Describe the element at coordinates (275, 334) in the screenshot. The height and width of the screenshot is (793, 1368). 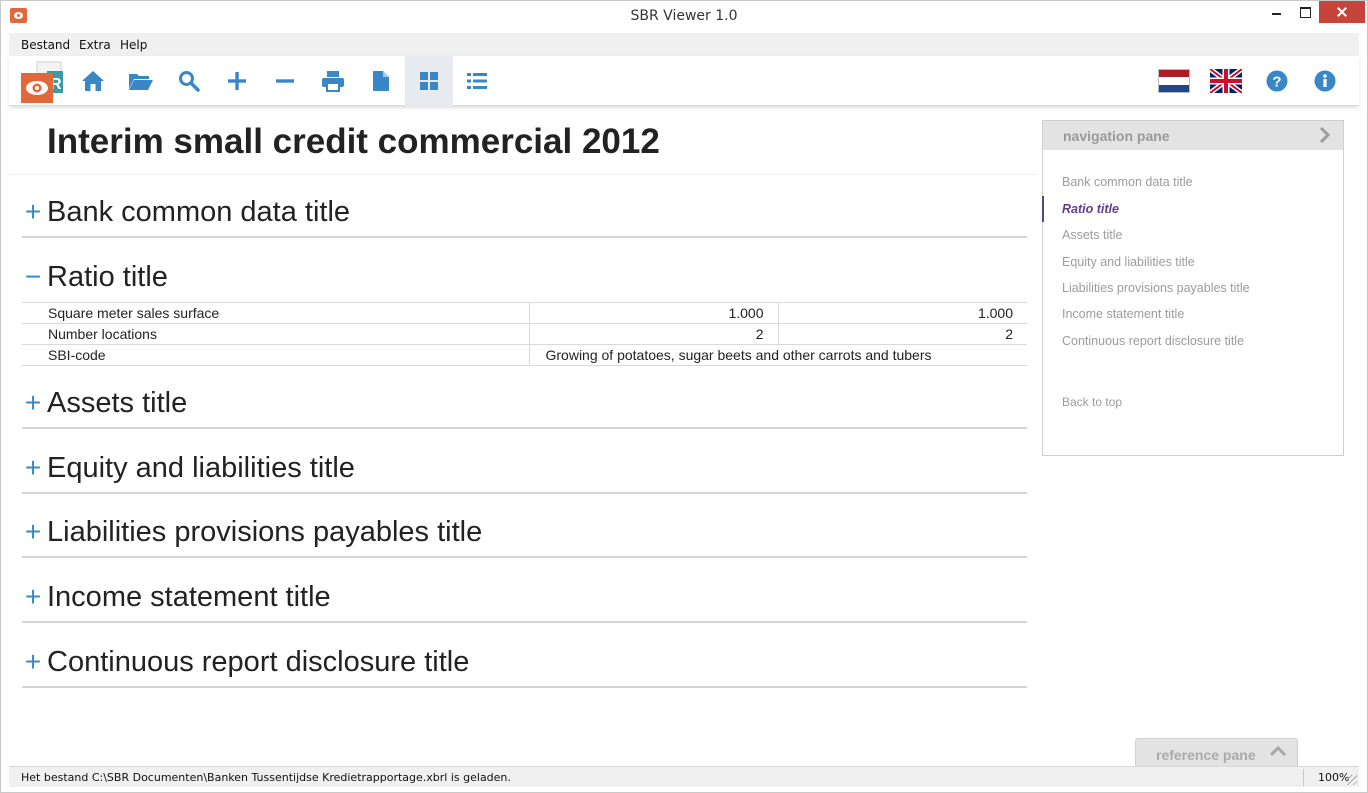
I see `row-label: Number locations` at that location.